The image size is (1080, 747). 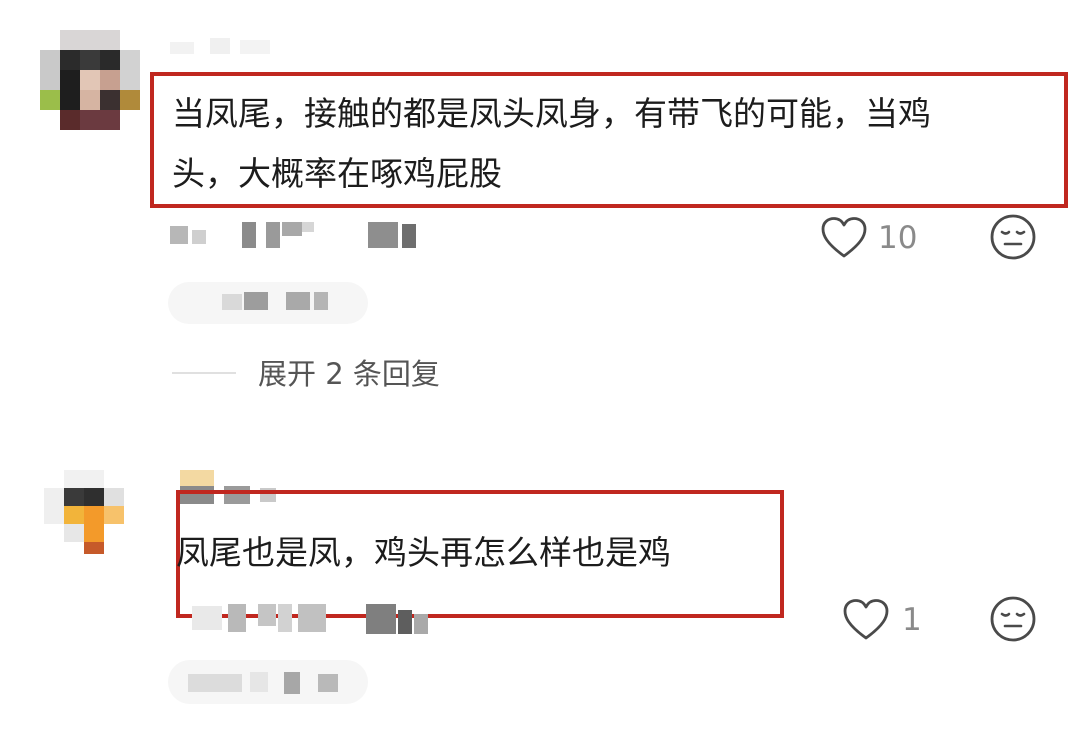 What do you see at coordinates (912, 620) in the screenshot?
I see `like-count: 1` at bounding box center [912, 620].